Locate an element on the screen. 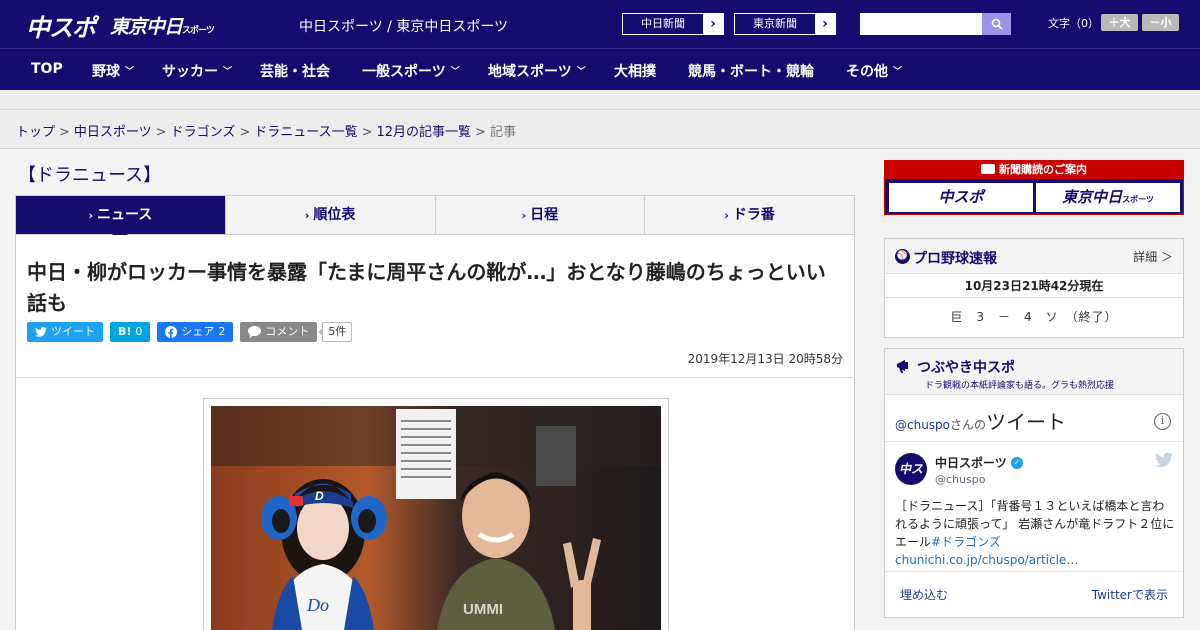 The width and height of the screenshot is (1200, 630). nav-racing: 競馬・ボート・競輪 is located at coordinates (751, 71).